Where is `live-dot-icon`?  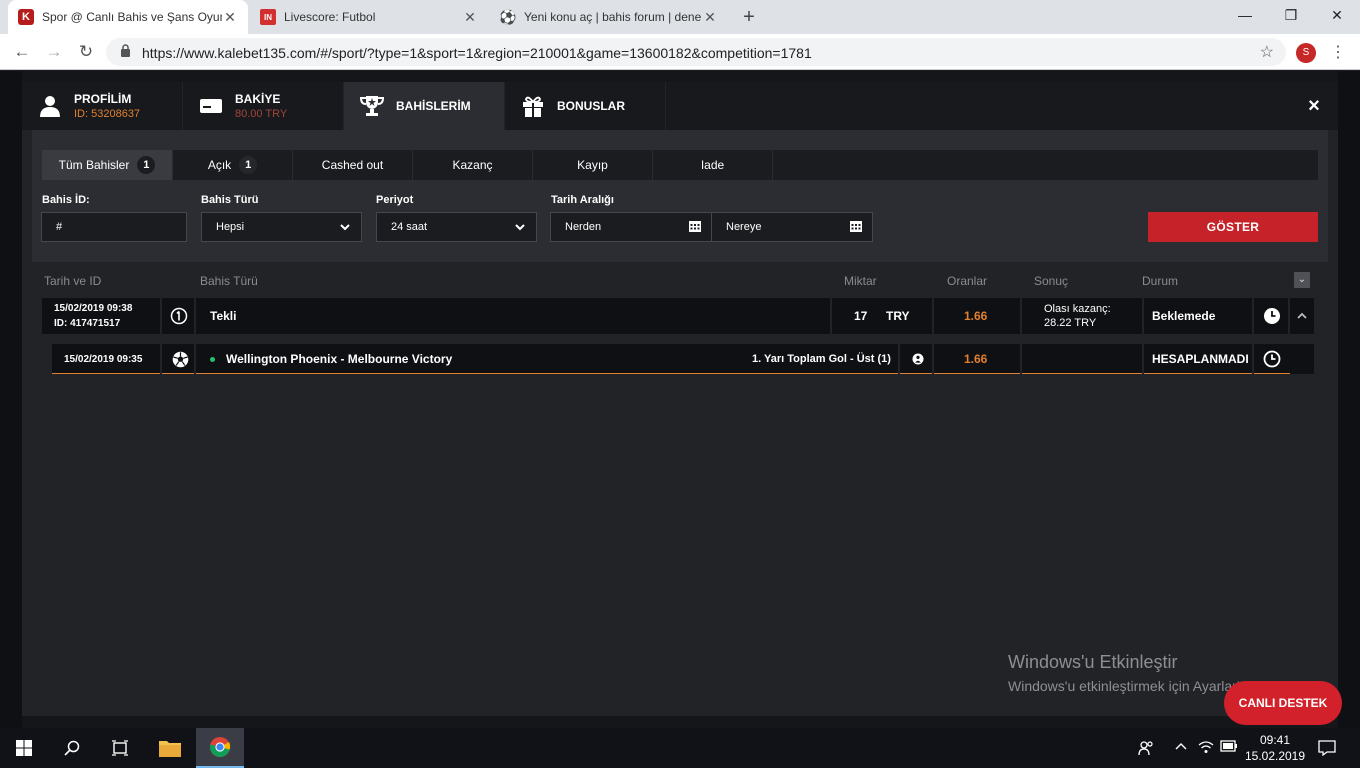 live-dot-icon is located at coordinates (212, 359).